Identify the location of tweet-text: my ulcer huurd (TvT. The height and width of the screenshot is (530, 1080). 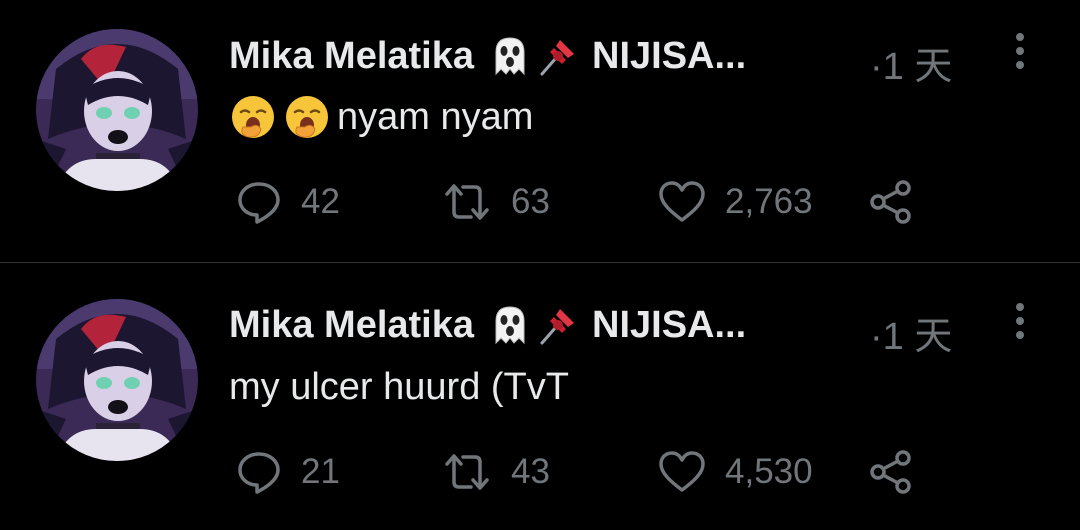
(399, 387).